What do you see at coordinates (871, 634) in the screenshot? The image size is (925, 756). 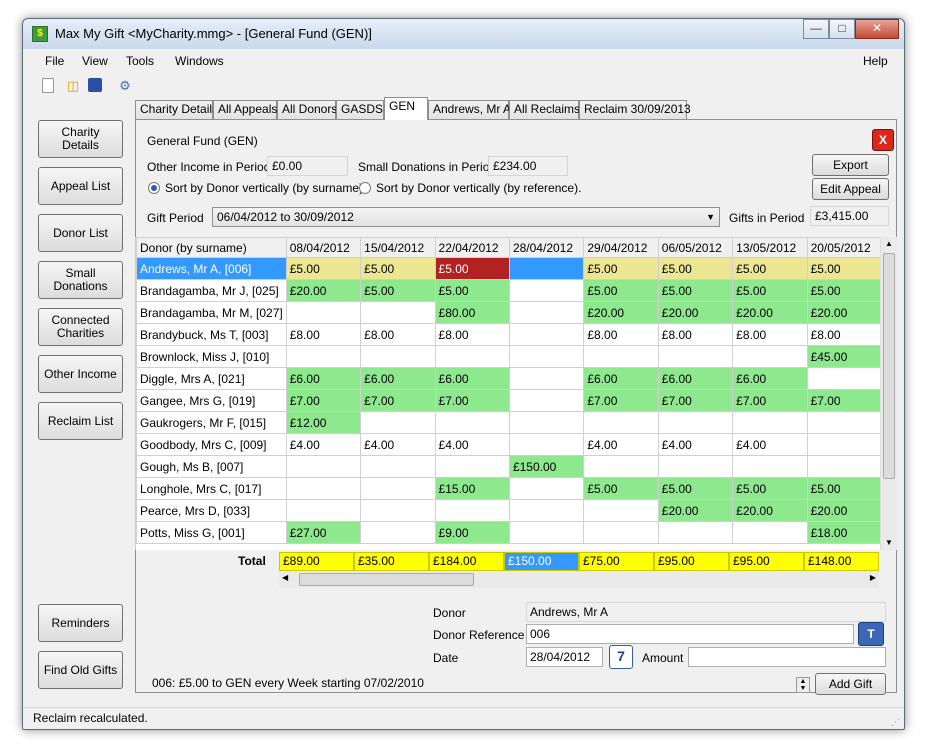 I see `donor-lookup-icon: T` at bounding box center [871, 634].